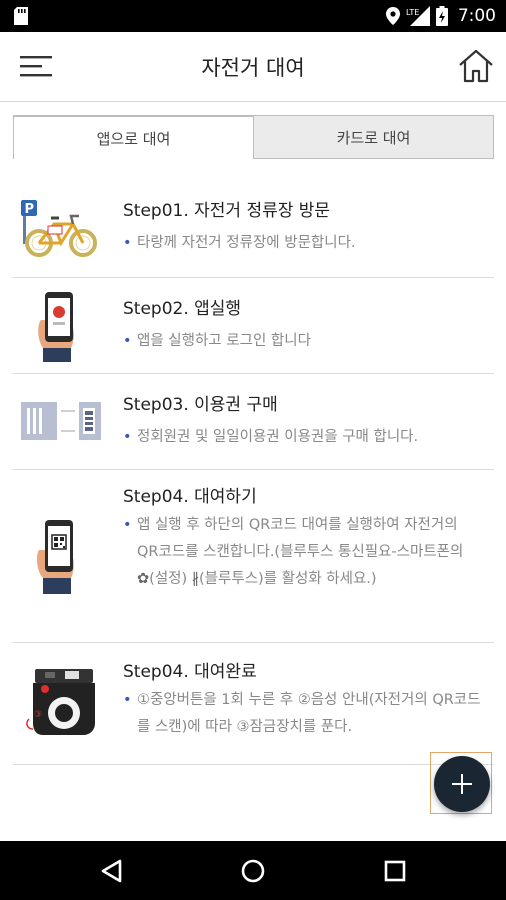  I want to click on step-description: • 정회원권 및 일일이용권 이용권을 구매 합니다., so click(302, 437).